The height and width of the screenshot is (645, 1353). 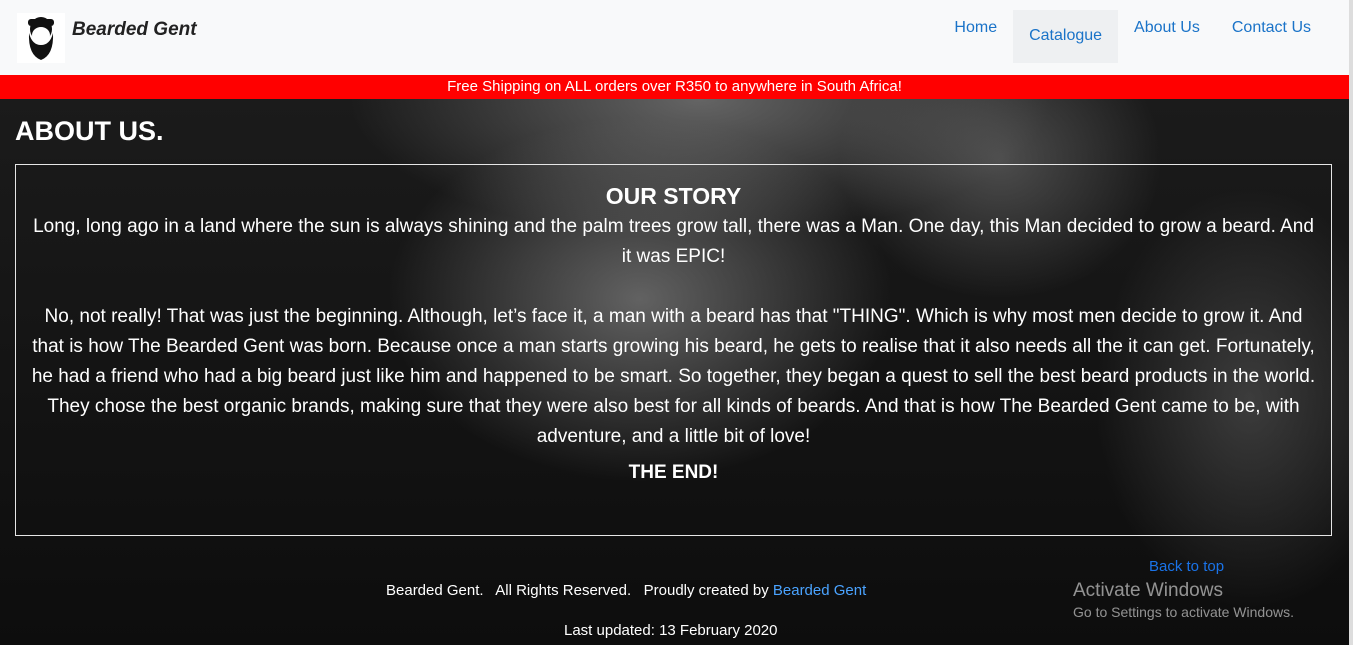 I want to click on main-nav: Home Catalogue About Us Contact Us, so click(x=1132, y=36).